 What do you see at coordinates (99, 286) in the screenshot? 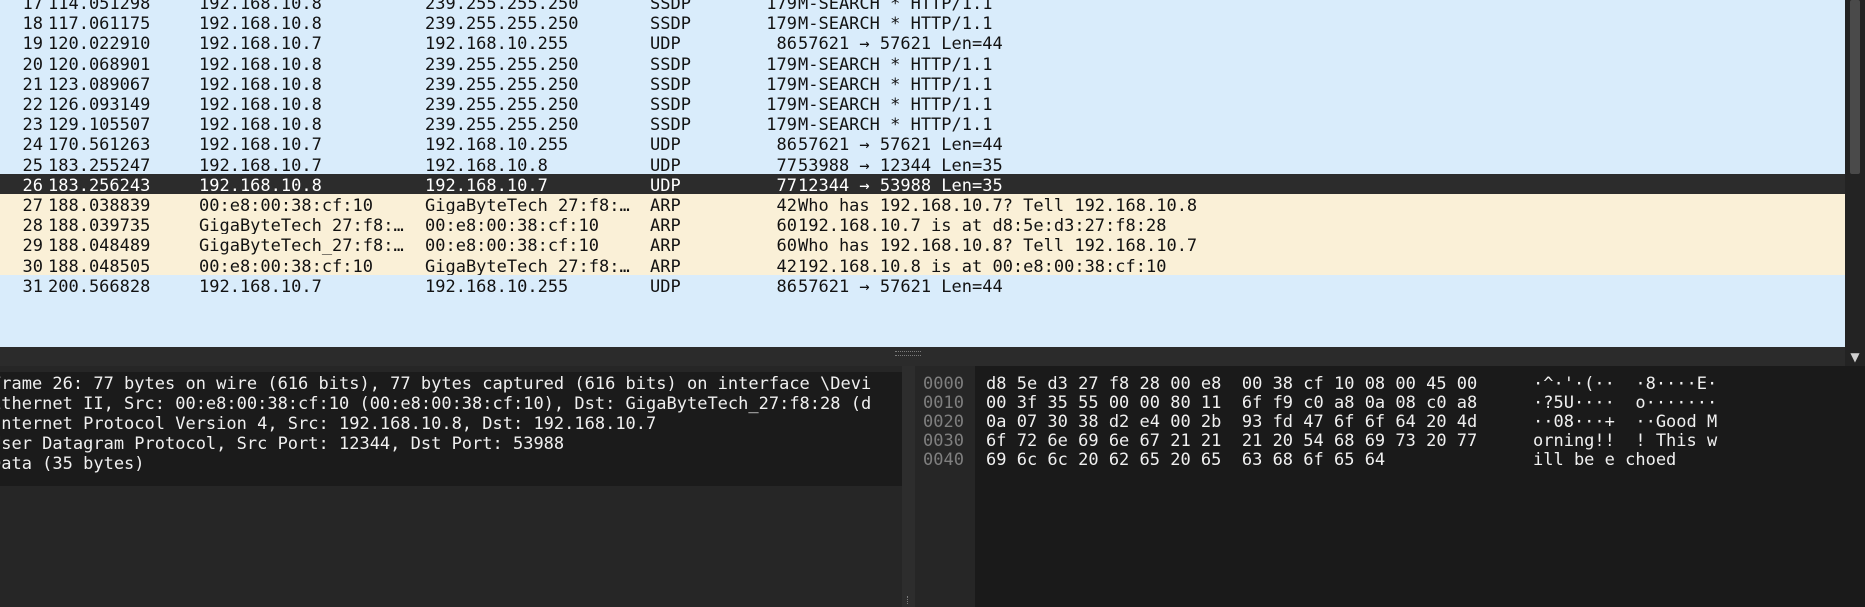
I see `cell-time: 200.566828` at bounding box center [99, 286].